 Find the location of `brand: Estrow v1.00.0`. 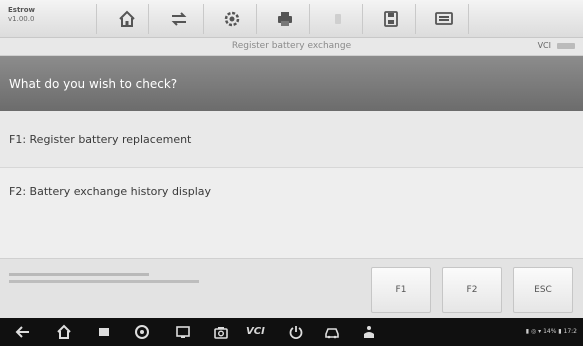

brand: Estrow v1.00.0 is located at coordinates (21, 15).